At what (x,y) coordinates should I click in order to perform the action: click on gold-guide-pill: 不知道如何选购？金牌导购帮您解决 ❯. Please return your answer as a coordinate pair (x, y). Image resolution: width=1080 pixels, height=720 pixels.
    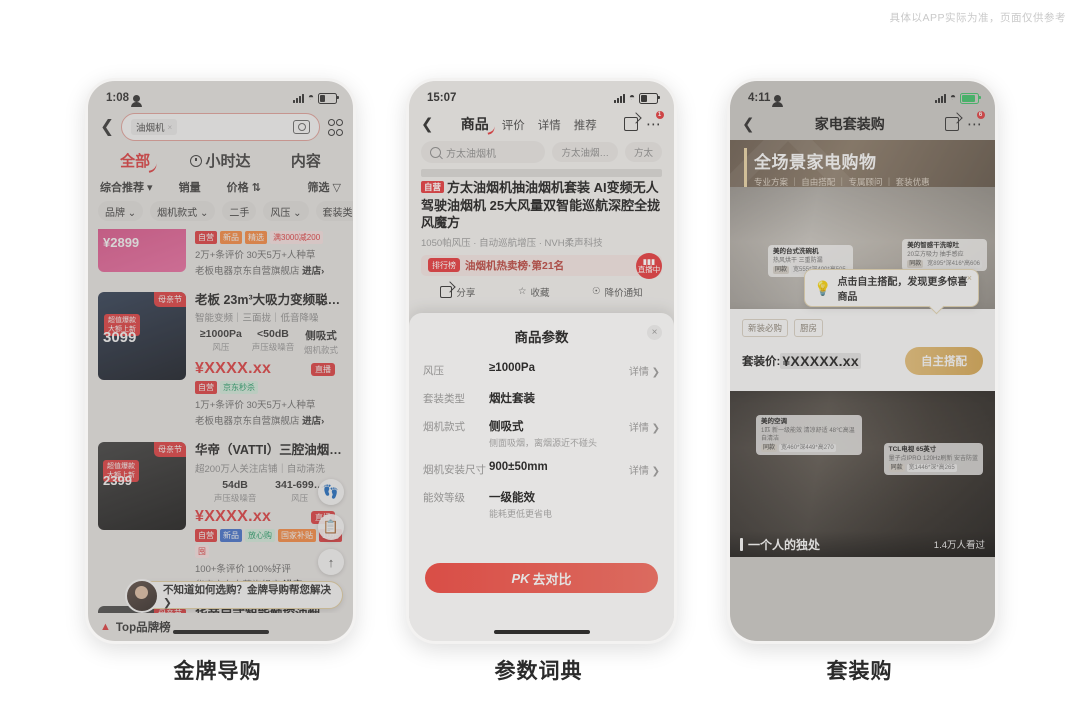
    Looking at the image, I should click on (234, 596).